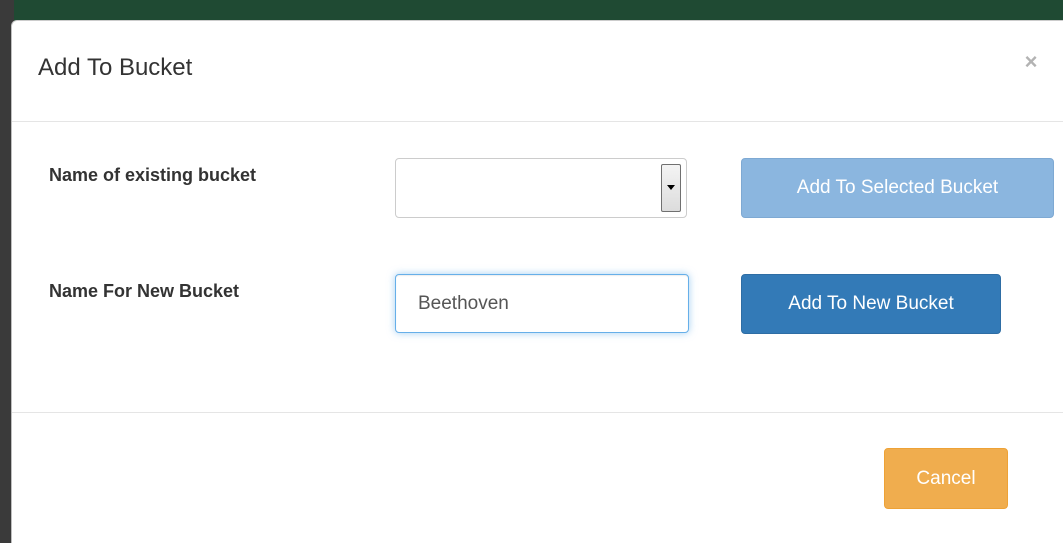  What do you see at coordinates (1031, 62) in the screenshot?
I see `close-icon: ×` at bounding box center [1031, 62].